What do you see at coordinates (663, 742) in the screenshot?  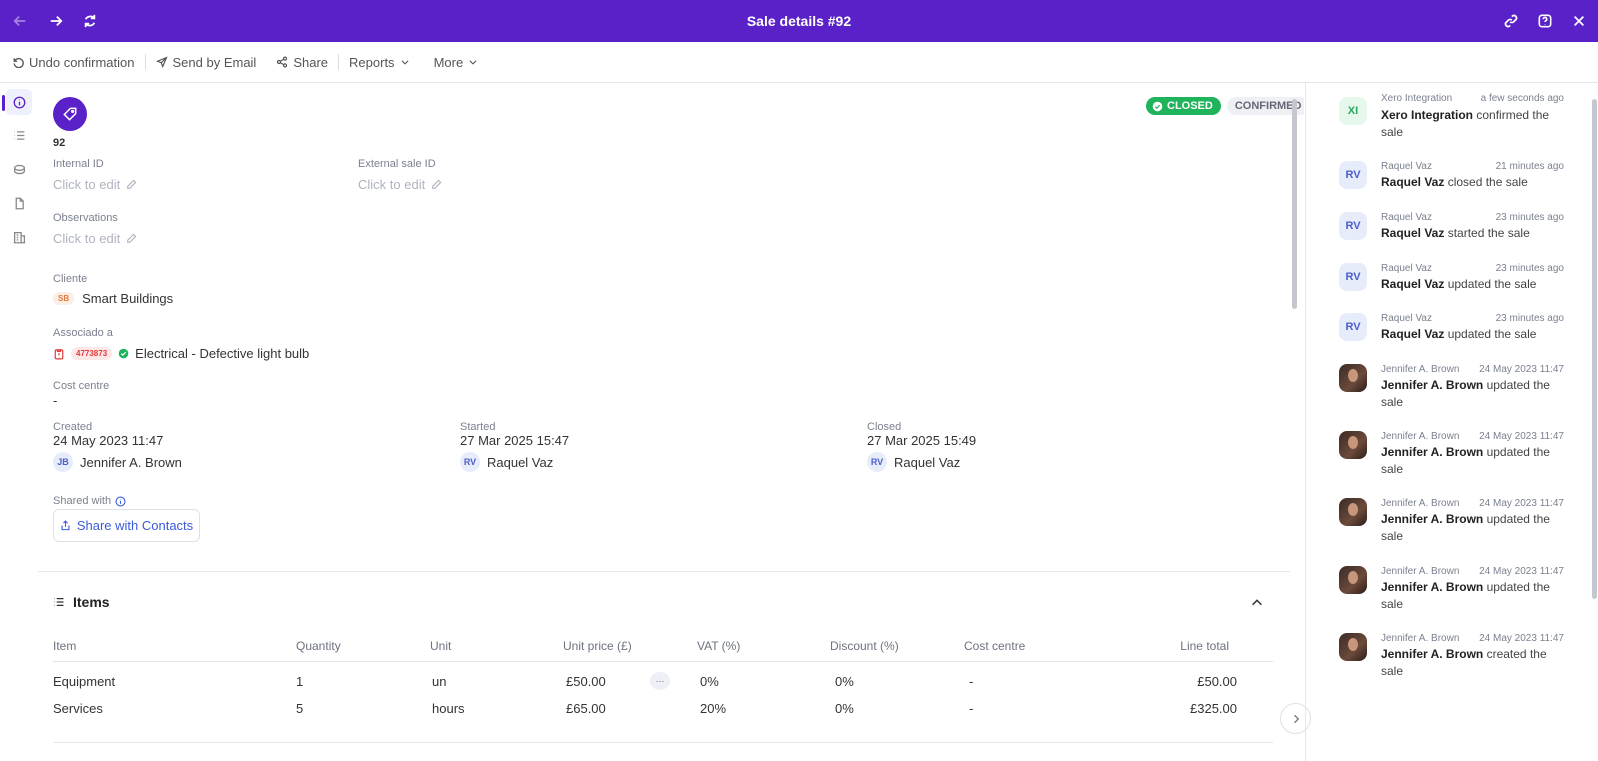 I see `table-bottom-border` at bounding box center [663, 742].